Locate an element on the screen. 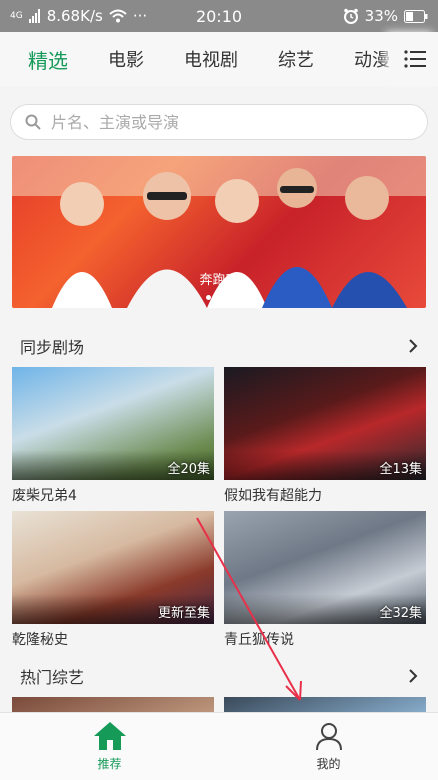  category-tabs: 精选 电影 电视剧 综艺 动漫 is located at coordinates (219, 59).